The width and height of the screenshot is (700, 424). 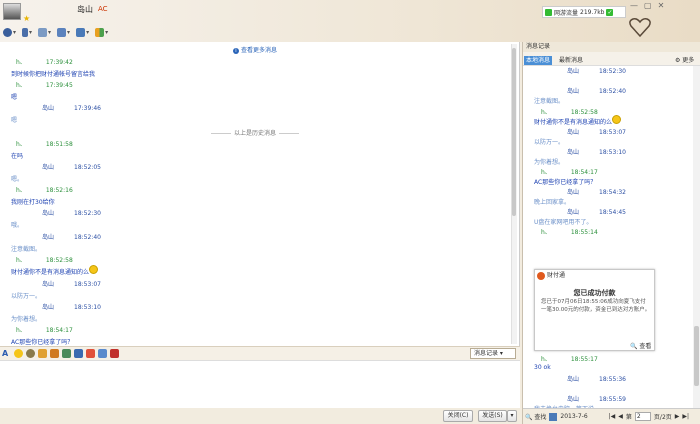 What do you see at coordinates (596, 131) in the screenshot?
I see `message-header: 岛山 18:53:07` at bounding box center [596, 131].